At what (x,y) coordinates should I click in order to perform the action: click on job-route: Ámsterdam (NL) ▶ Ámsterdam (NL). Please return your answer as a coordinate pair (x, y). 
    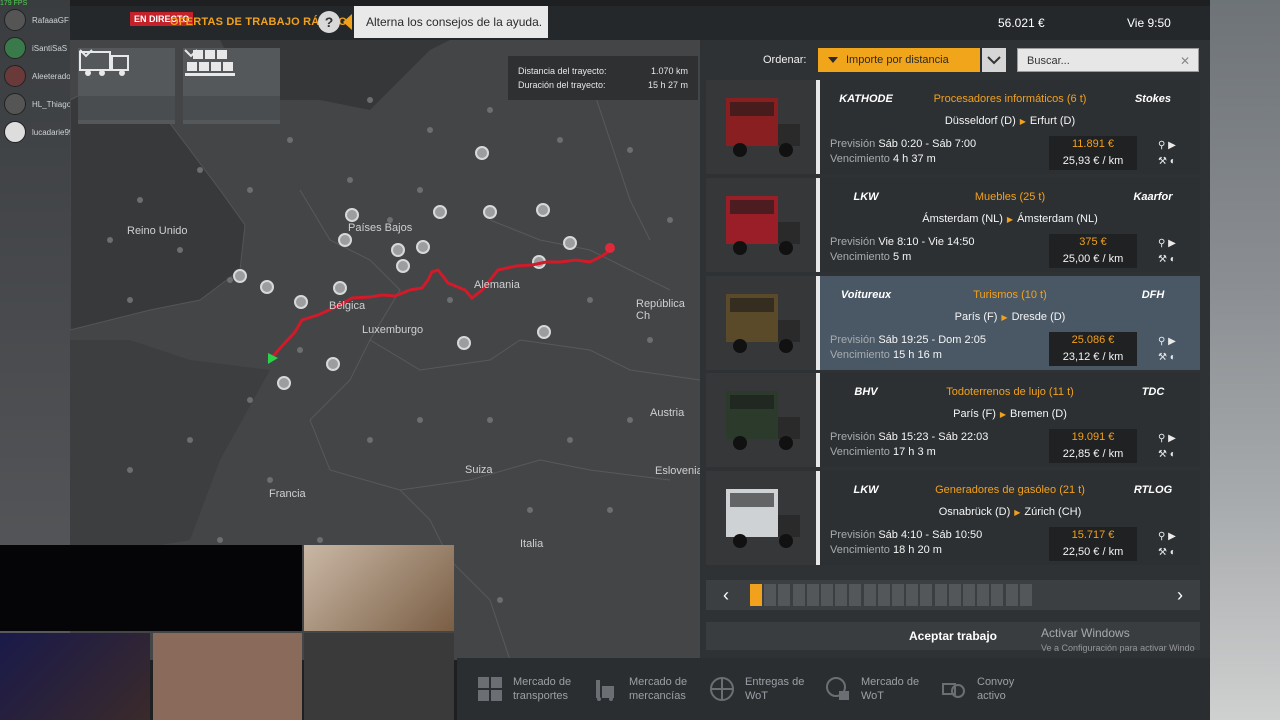
    Looking at the image, I should click on (1010, 219).